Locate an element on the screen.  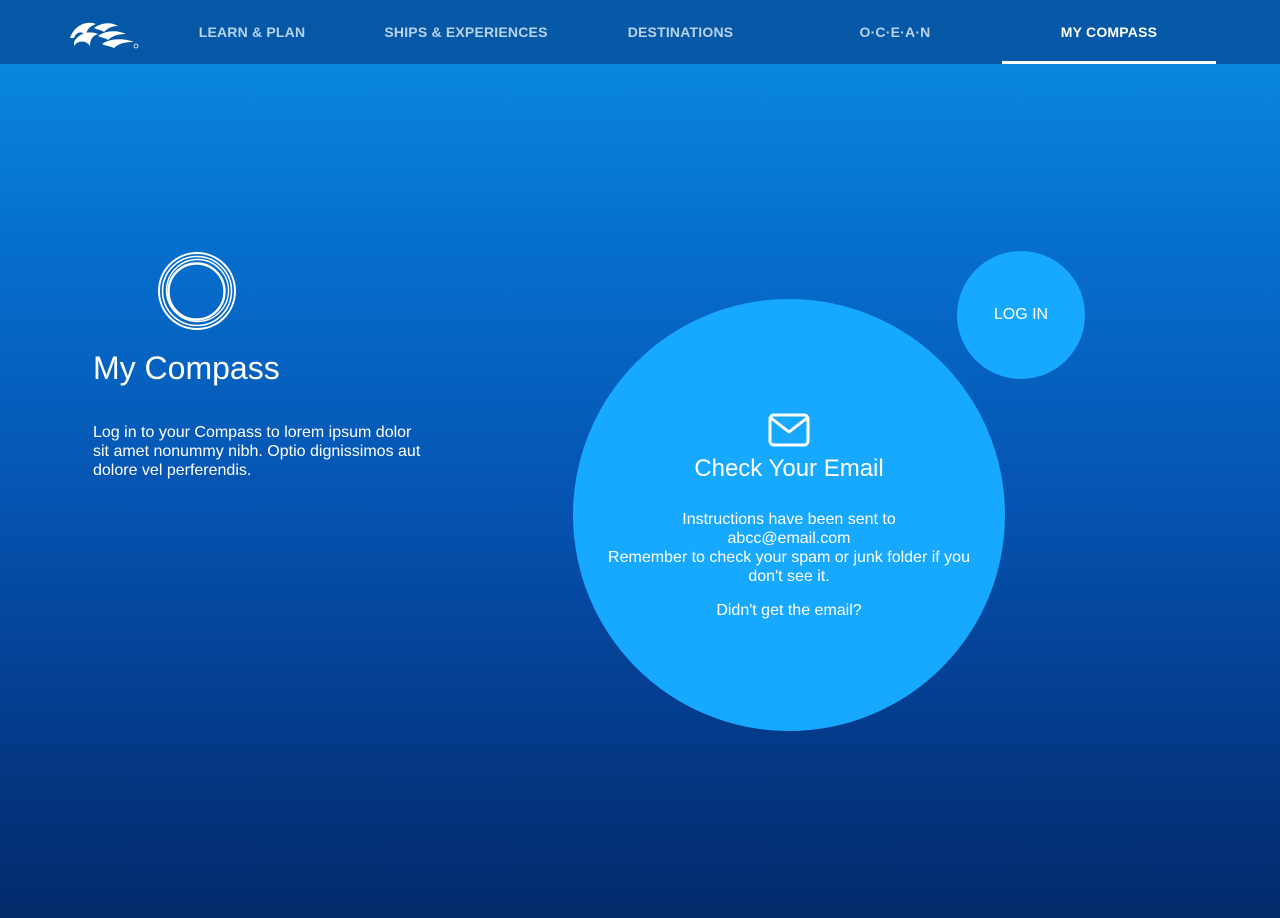
nav-item-ships-experiences: SHIPS & EXPERIENCES is located at coordinates (466, 32).